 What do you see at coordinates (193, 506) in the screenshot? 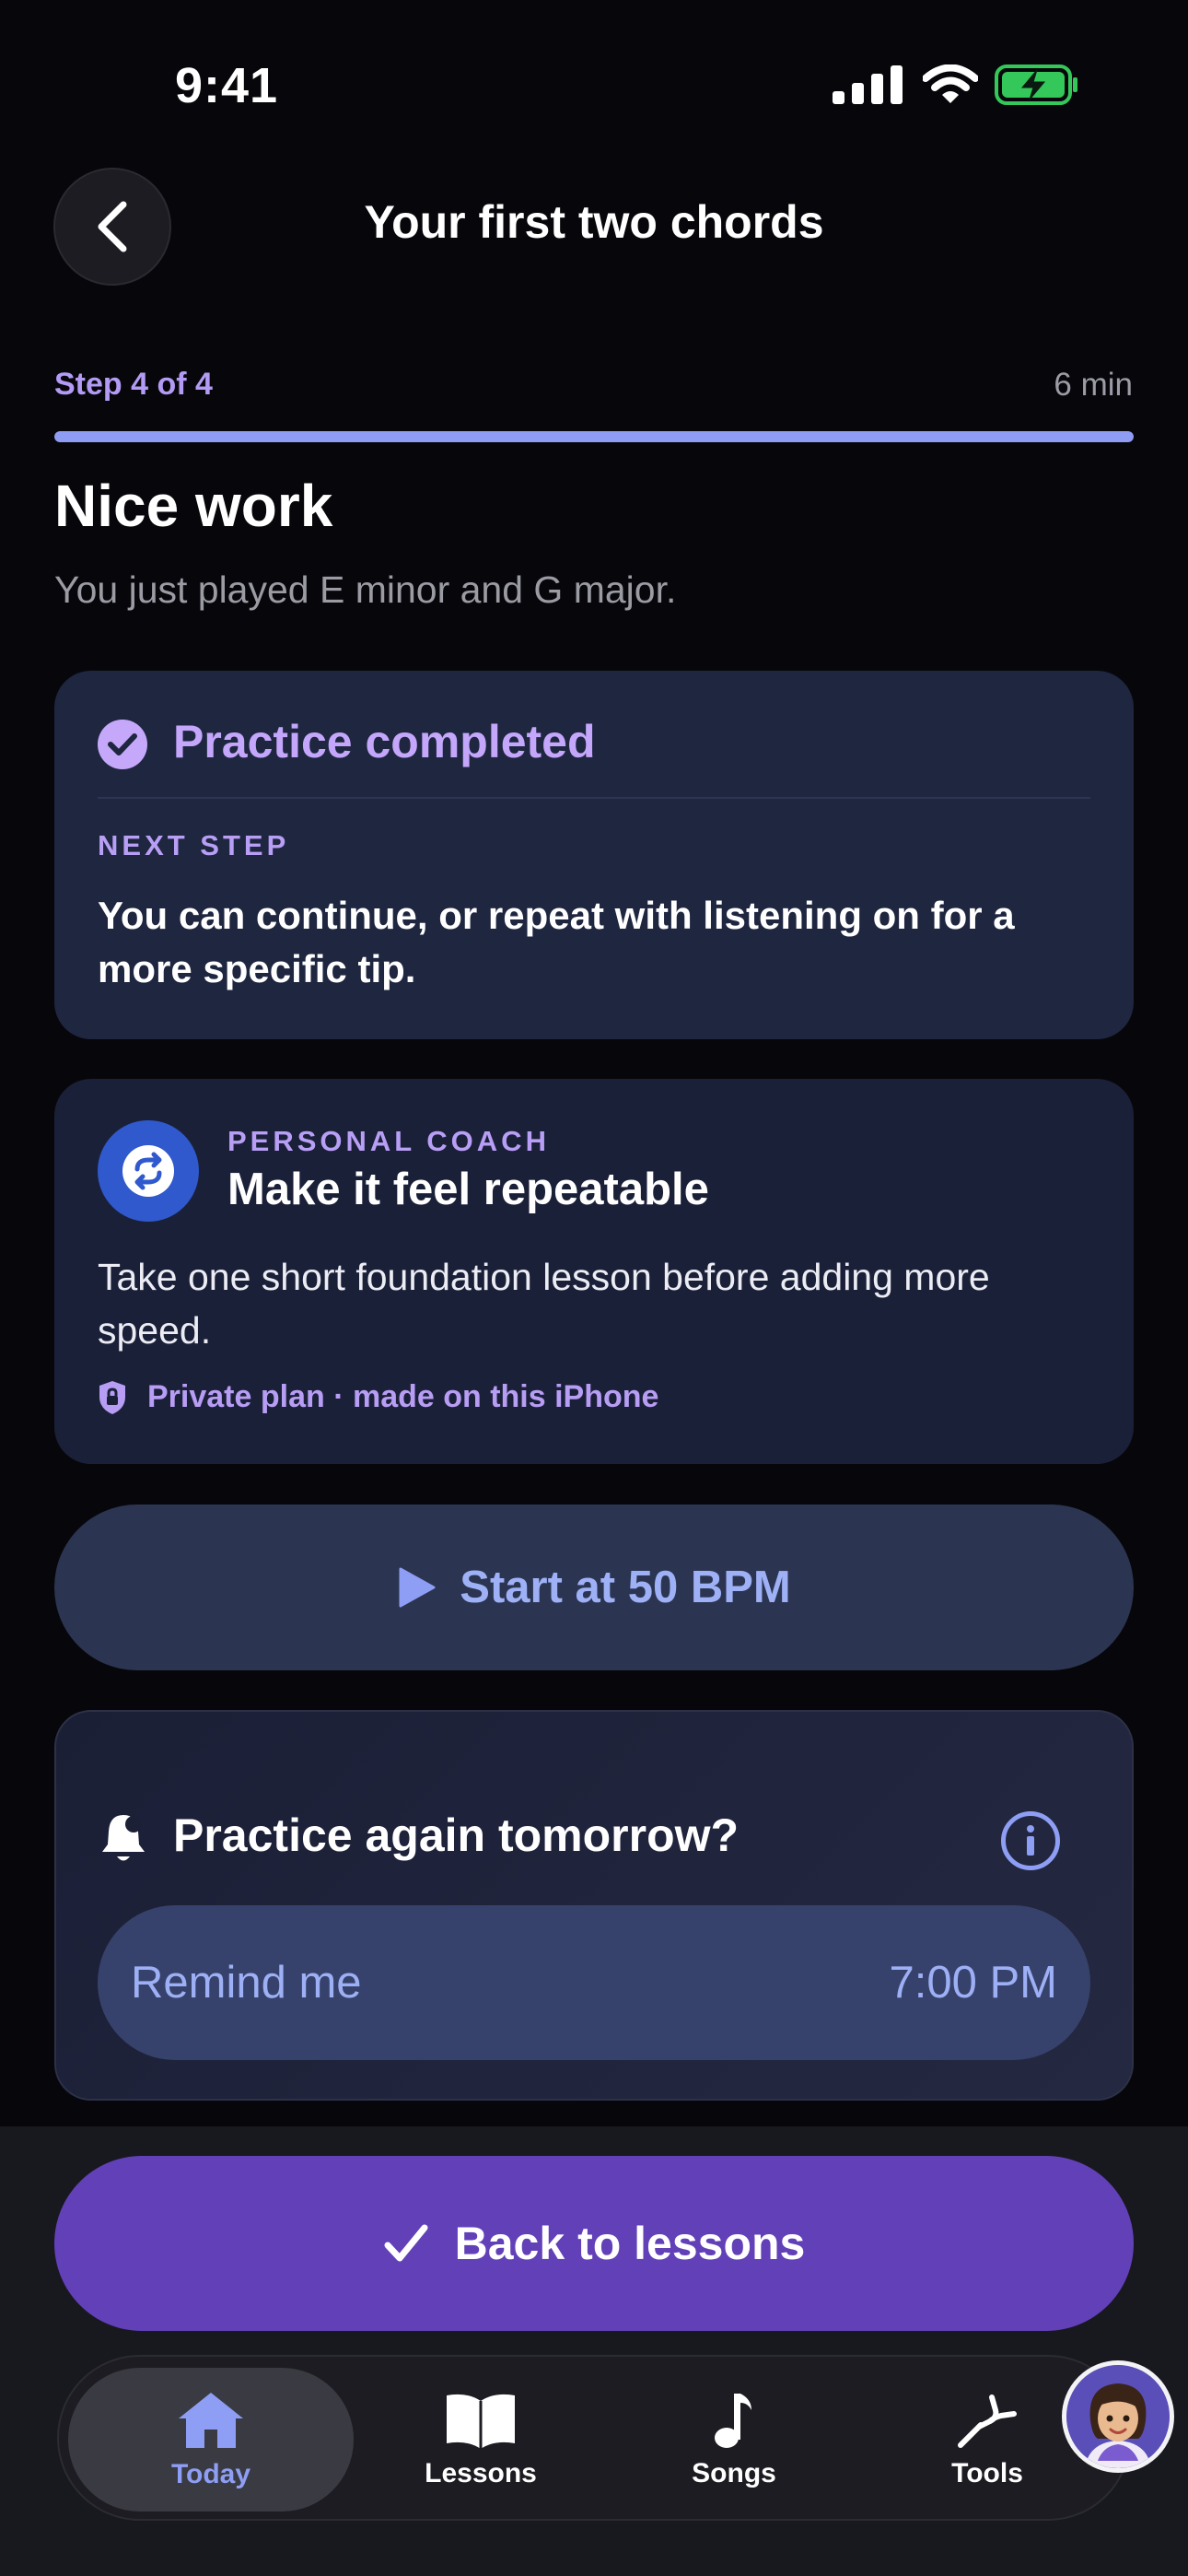
I see `completion-heading: Nice work` at bounding box center [193, 506].